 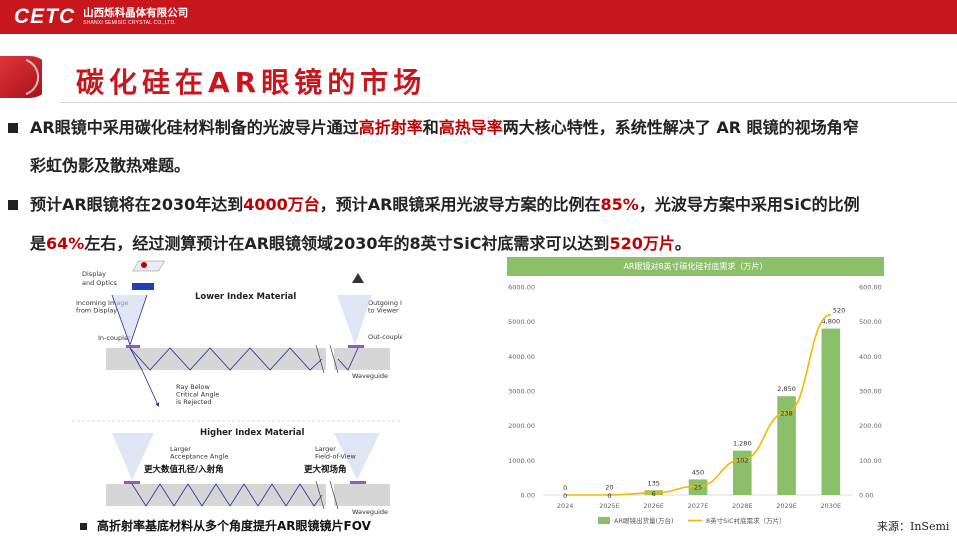 What do you see at coordinates (194, 127) in the screenshot?
I see `body-text: AR眼镜中采用碳化硅材料制备的光波导片通过` at bounding box center [194, 127].